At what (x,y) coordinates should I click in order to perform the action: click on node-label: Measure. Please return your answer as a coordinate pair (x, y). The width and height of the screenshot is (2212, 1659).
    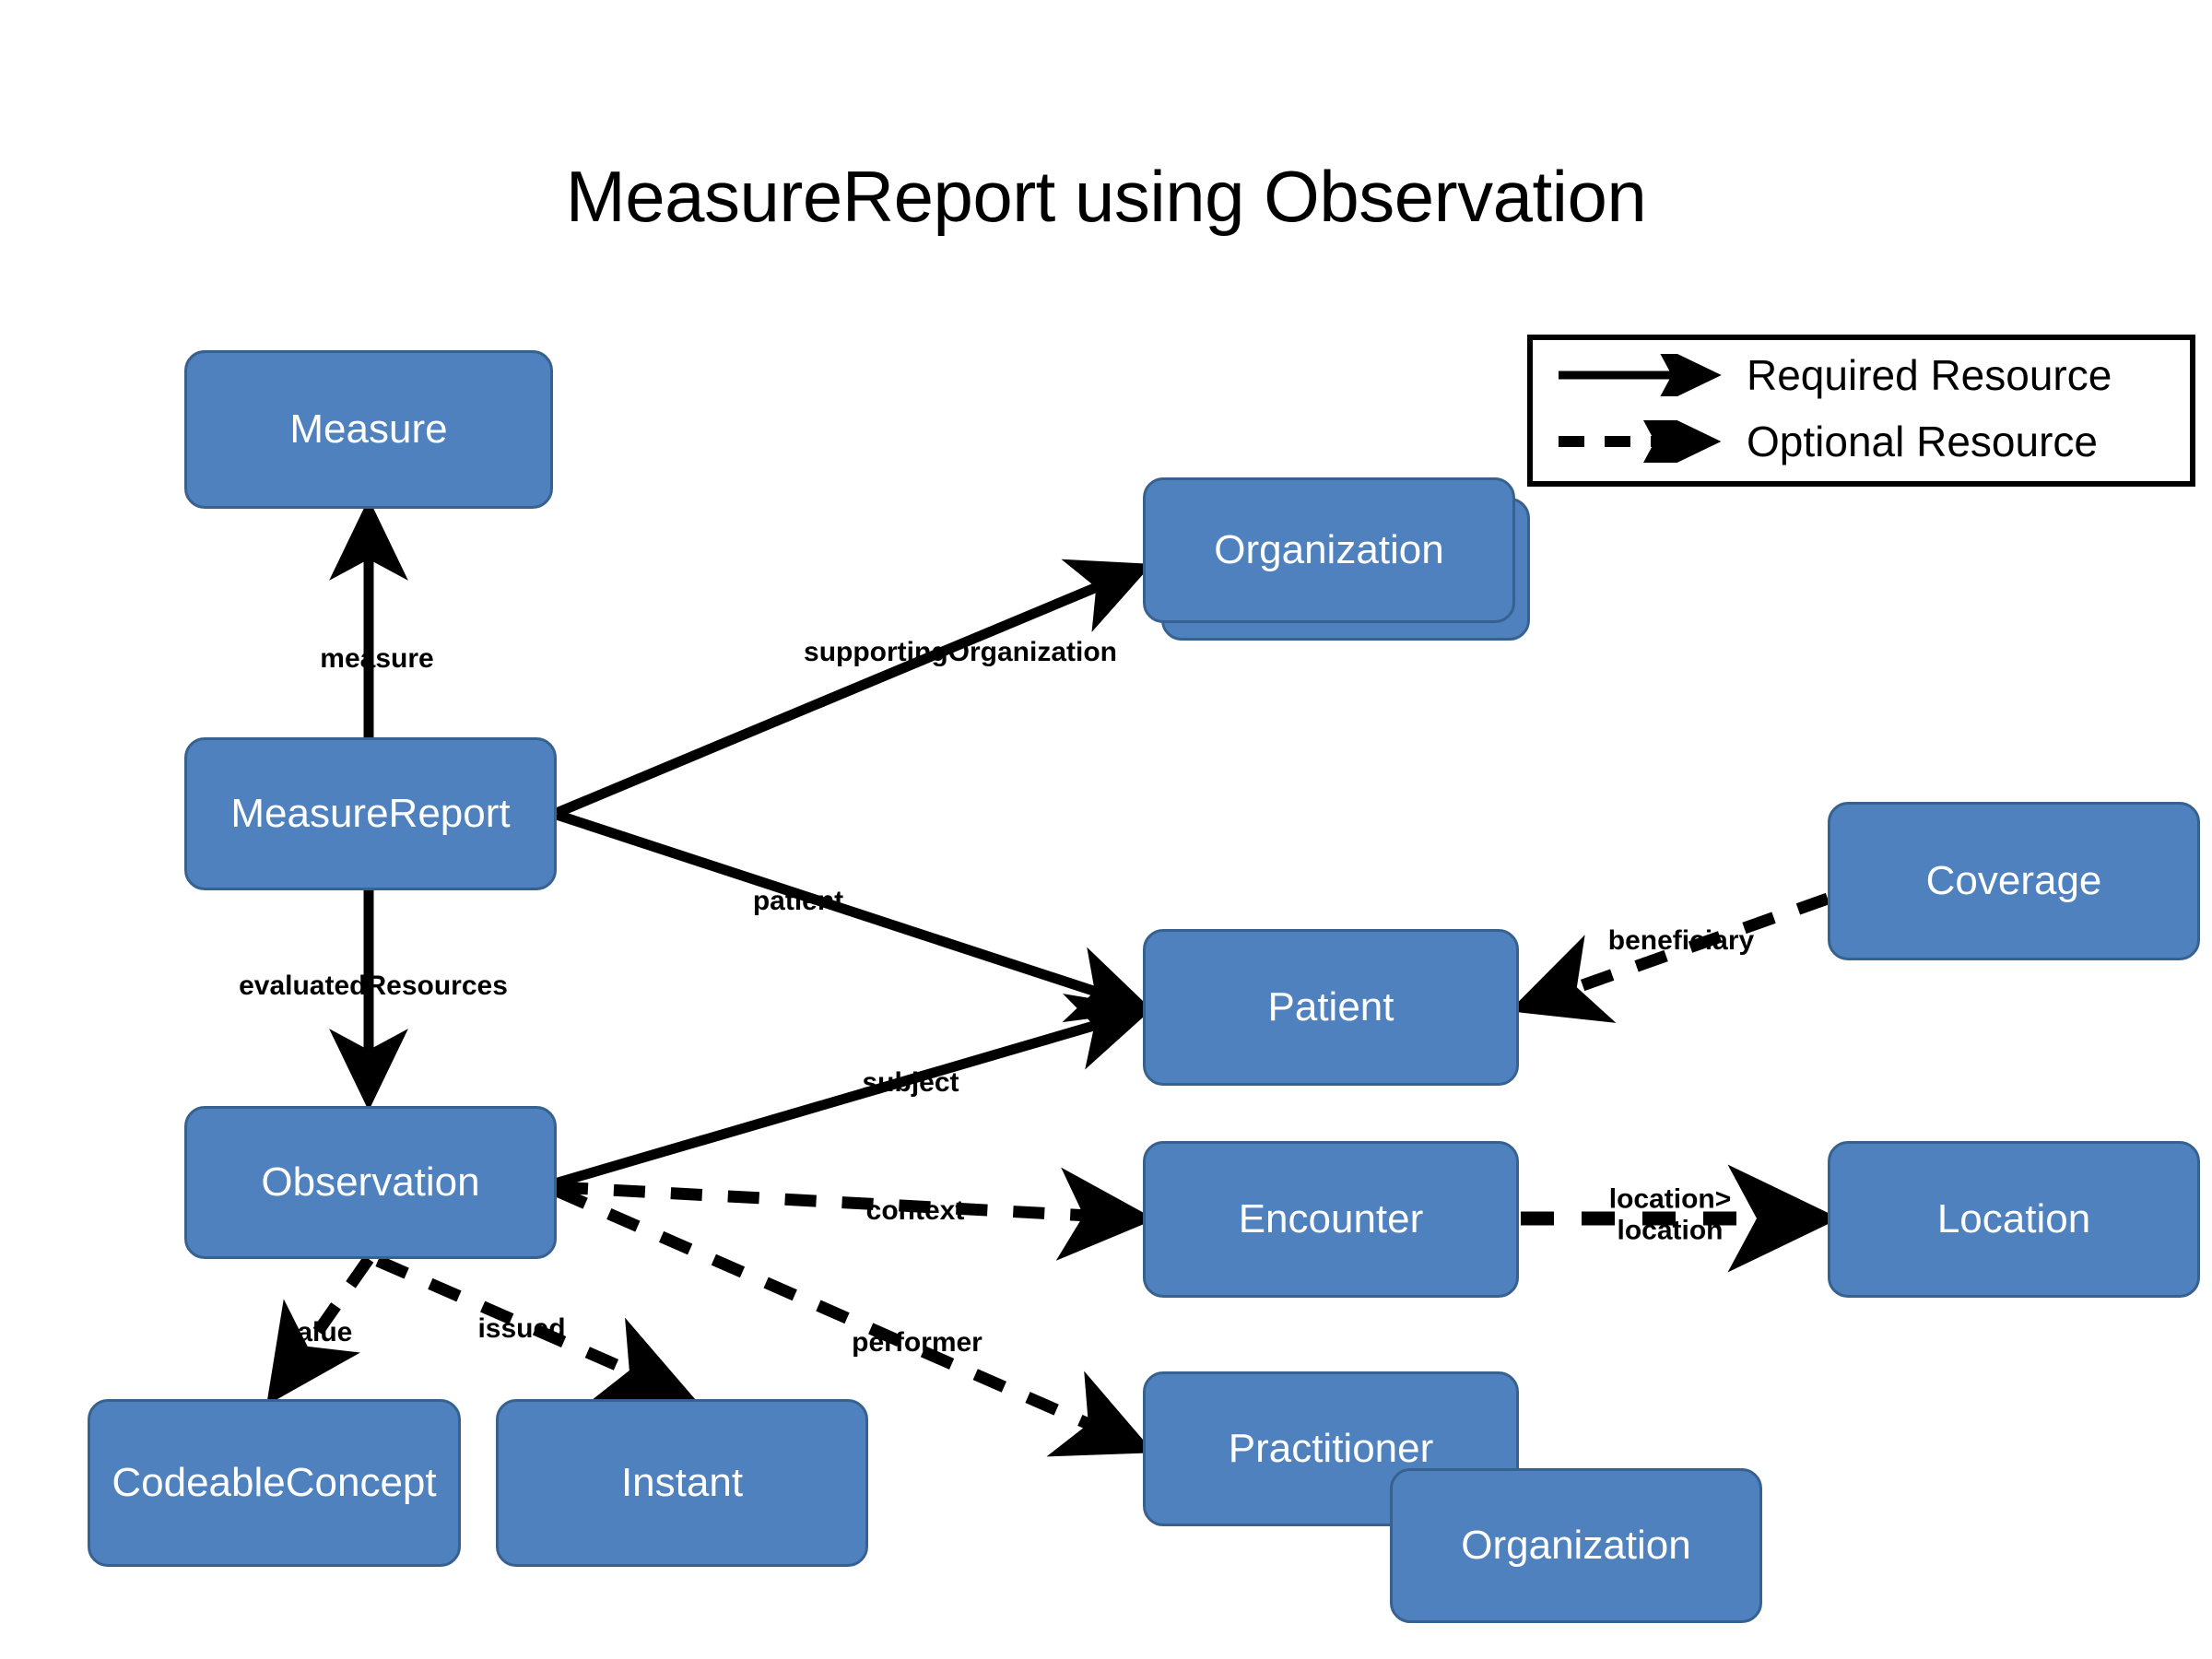
    Looking at the image, I should click on (368, 429).